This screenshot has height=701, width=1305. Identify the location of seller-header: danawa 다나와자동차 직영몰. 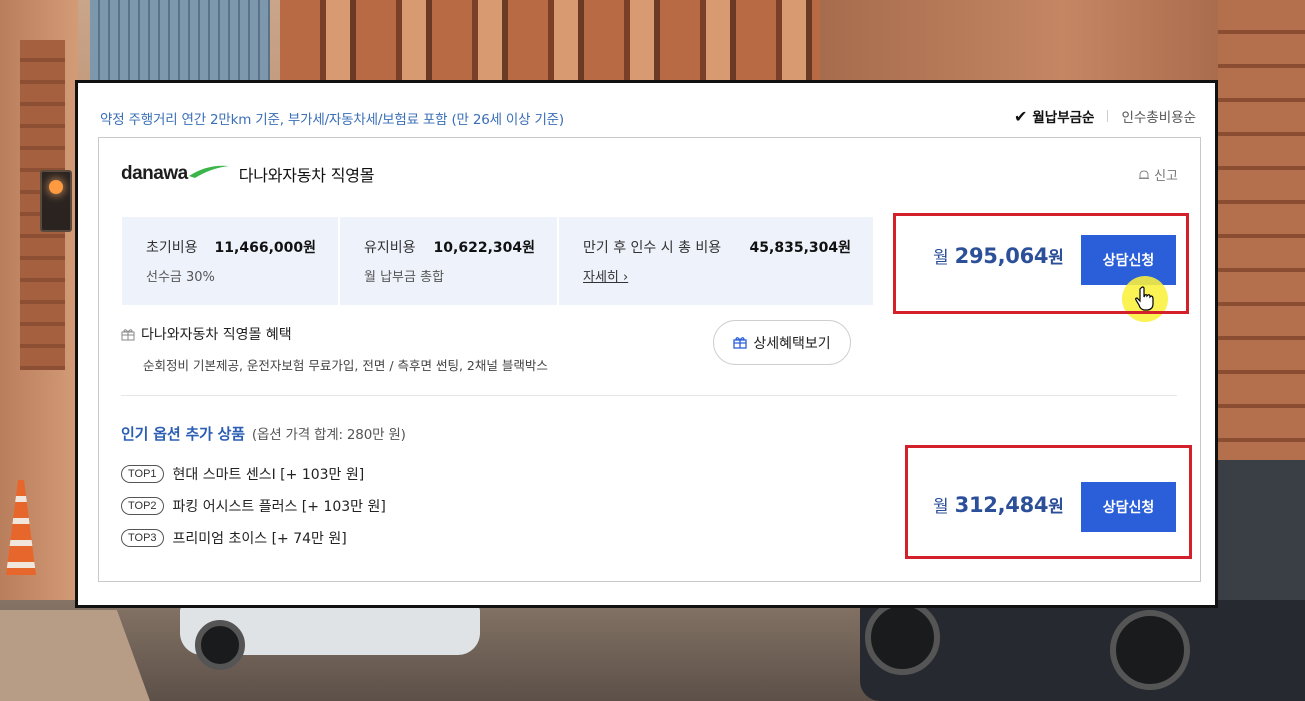
(247, 174).